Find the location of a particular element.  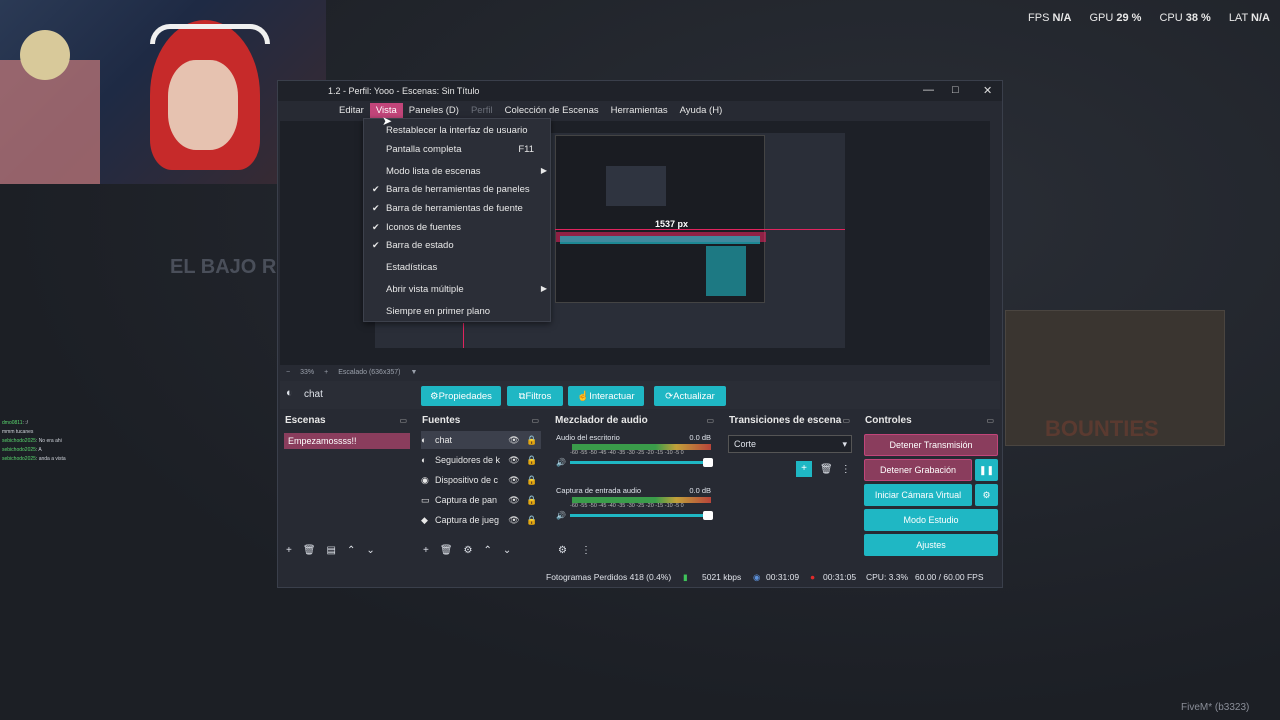

zoom-out-button: − is located at coordinates (288, 372).